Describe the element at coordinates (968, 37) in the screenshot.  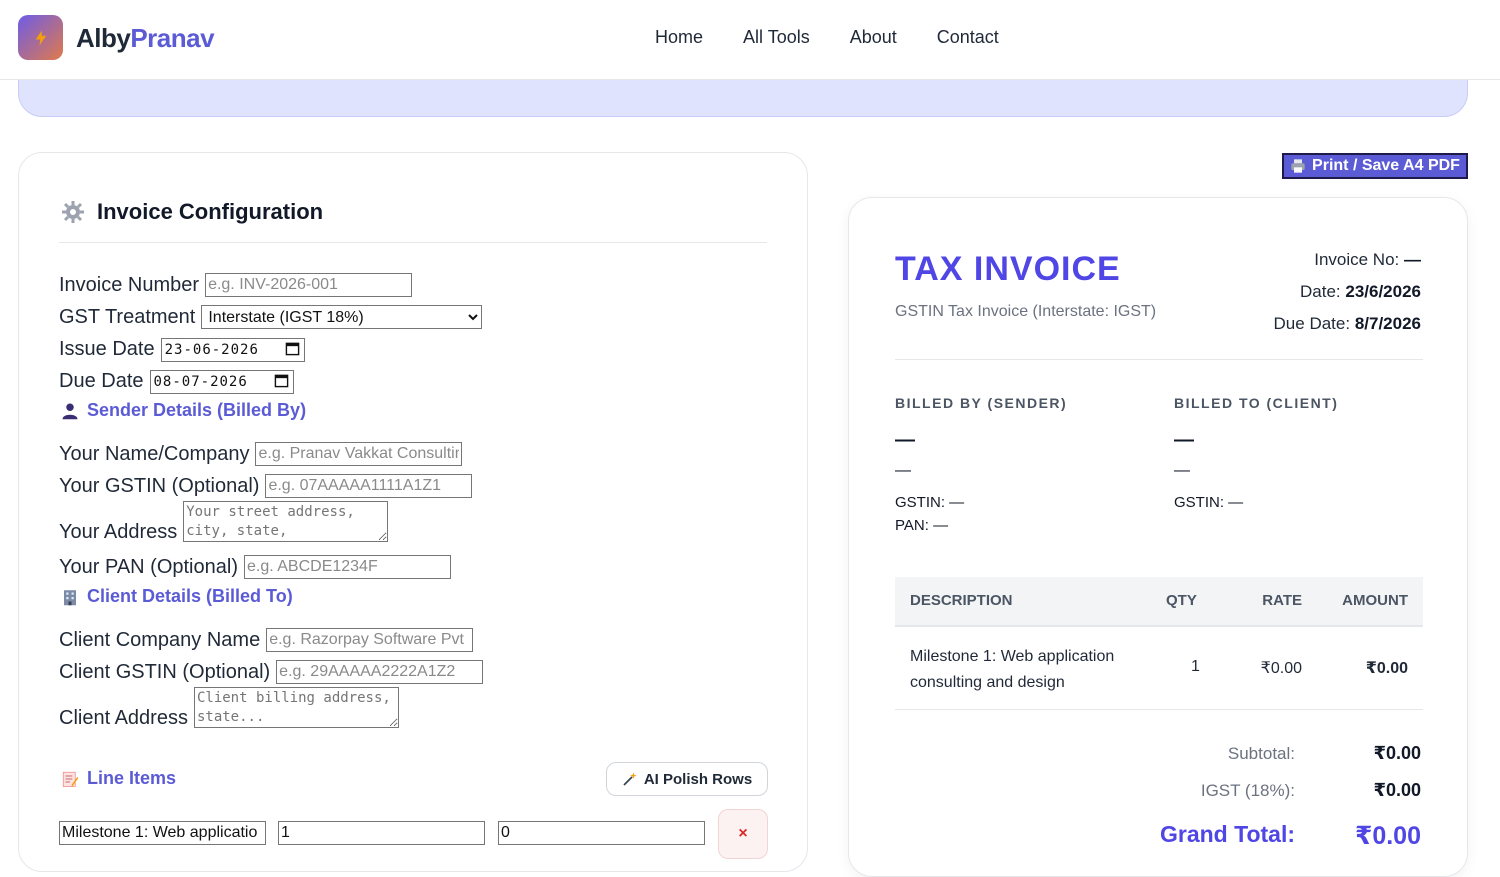
I see `nav-contact: Contact` at that location.